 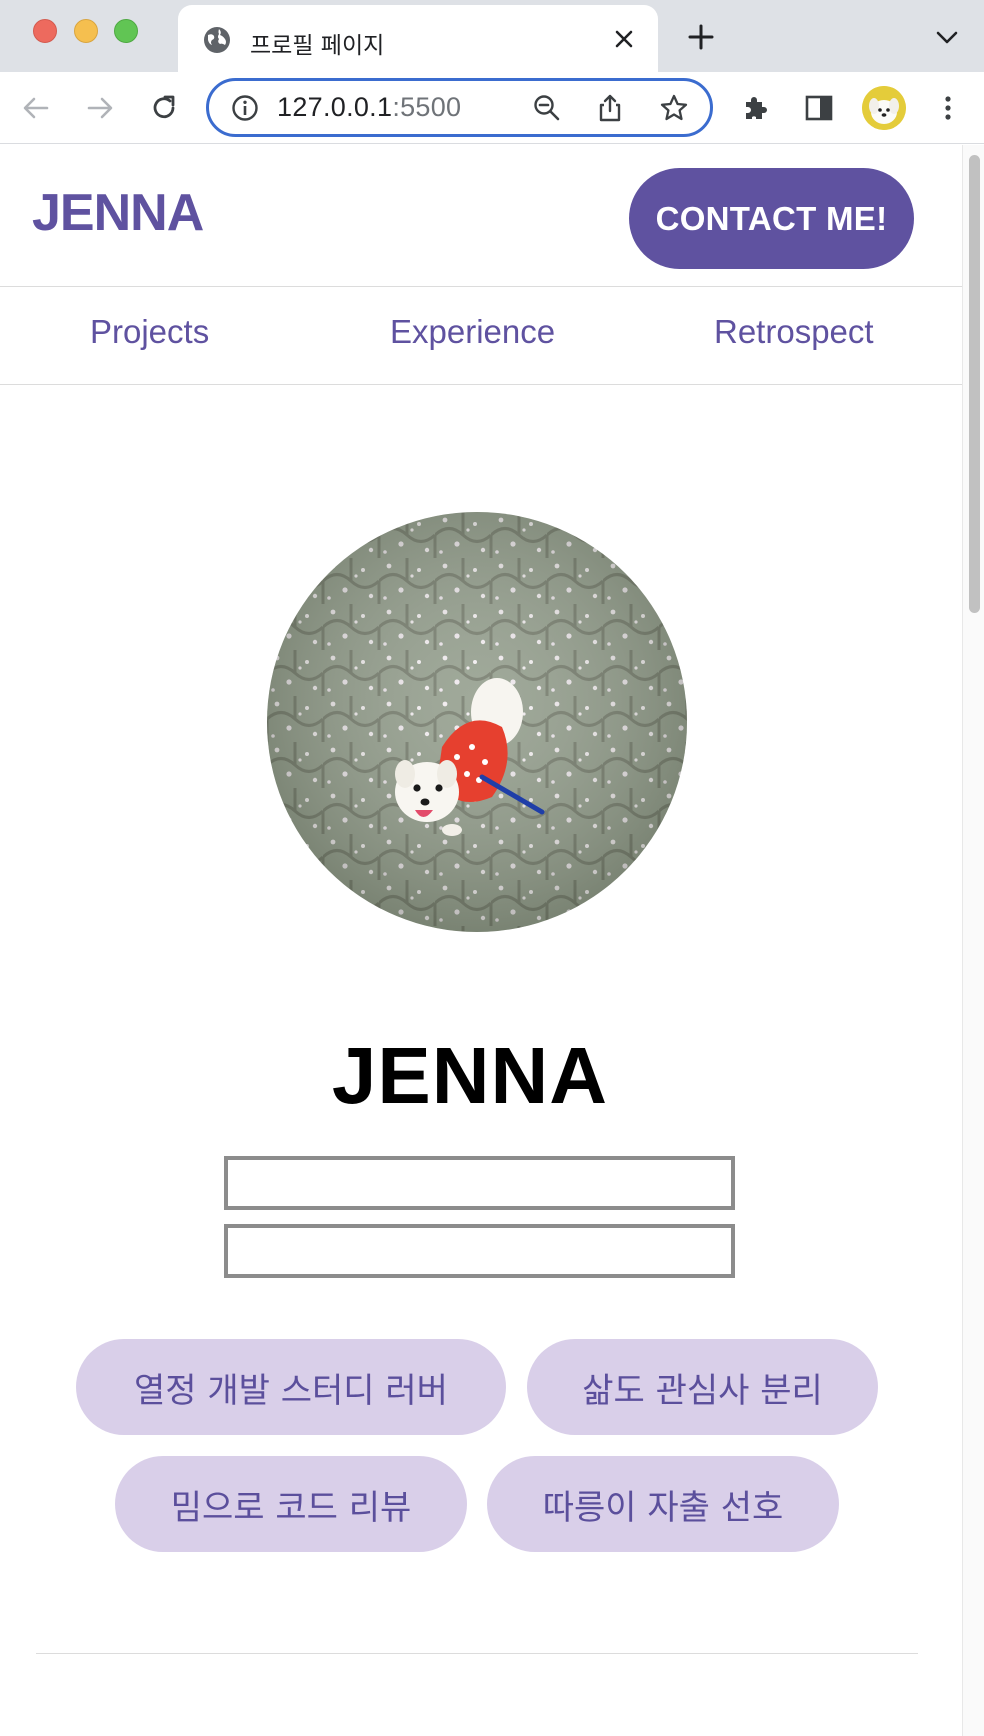 What do you see at coordinates (335, 107) in the screenshot?
I see `url-host: 127.0.0.1` at bounding box center [335, 107].